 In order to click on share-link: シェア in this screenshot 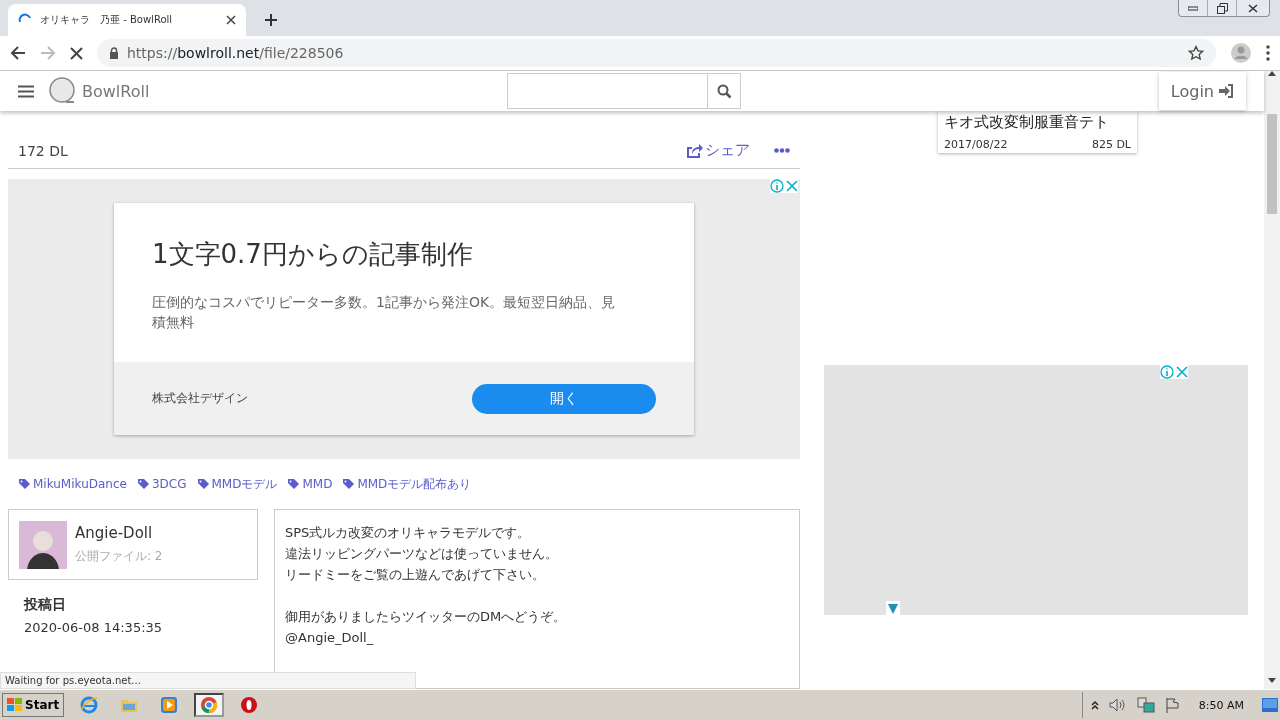, I will do `click(718, 139)`.